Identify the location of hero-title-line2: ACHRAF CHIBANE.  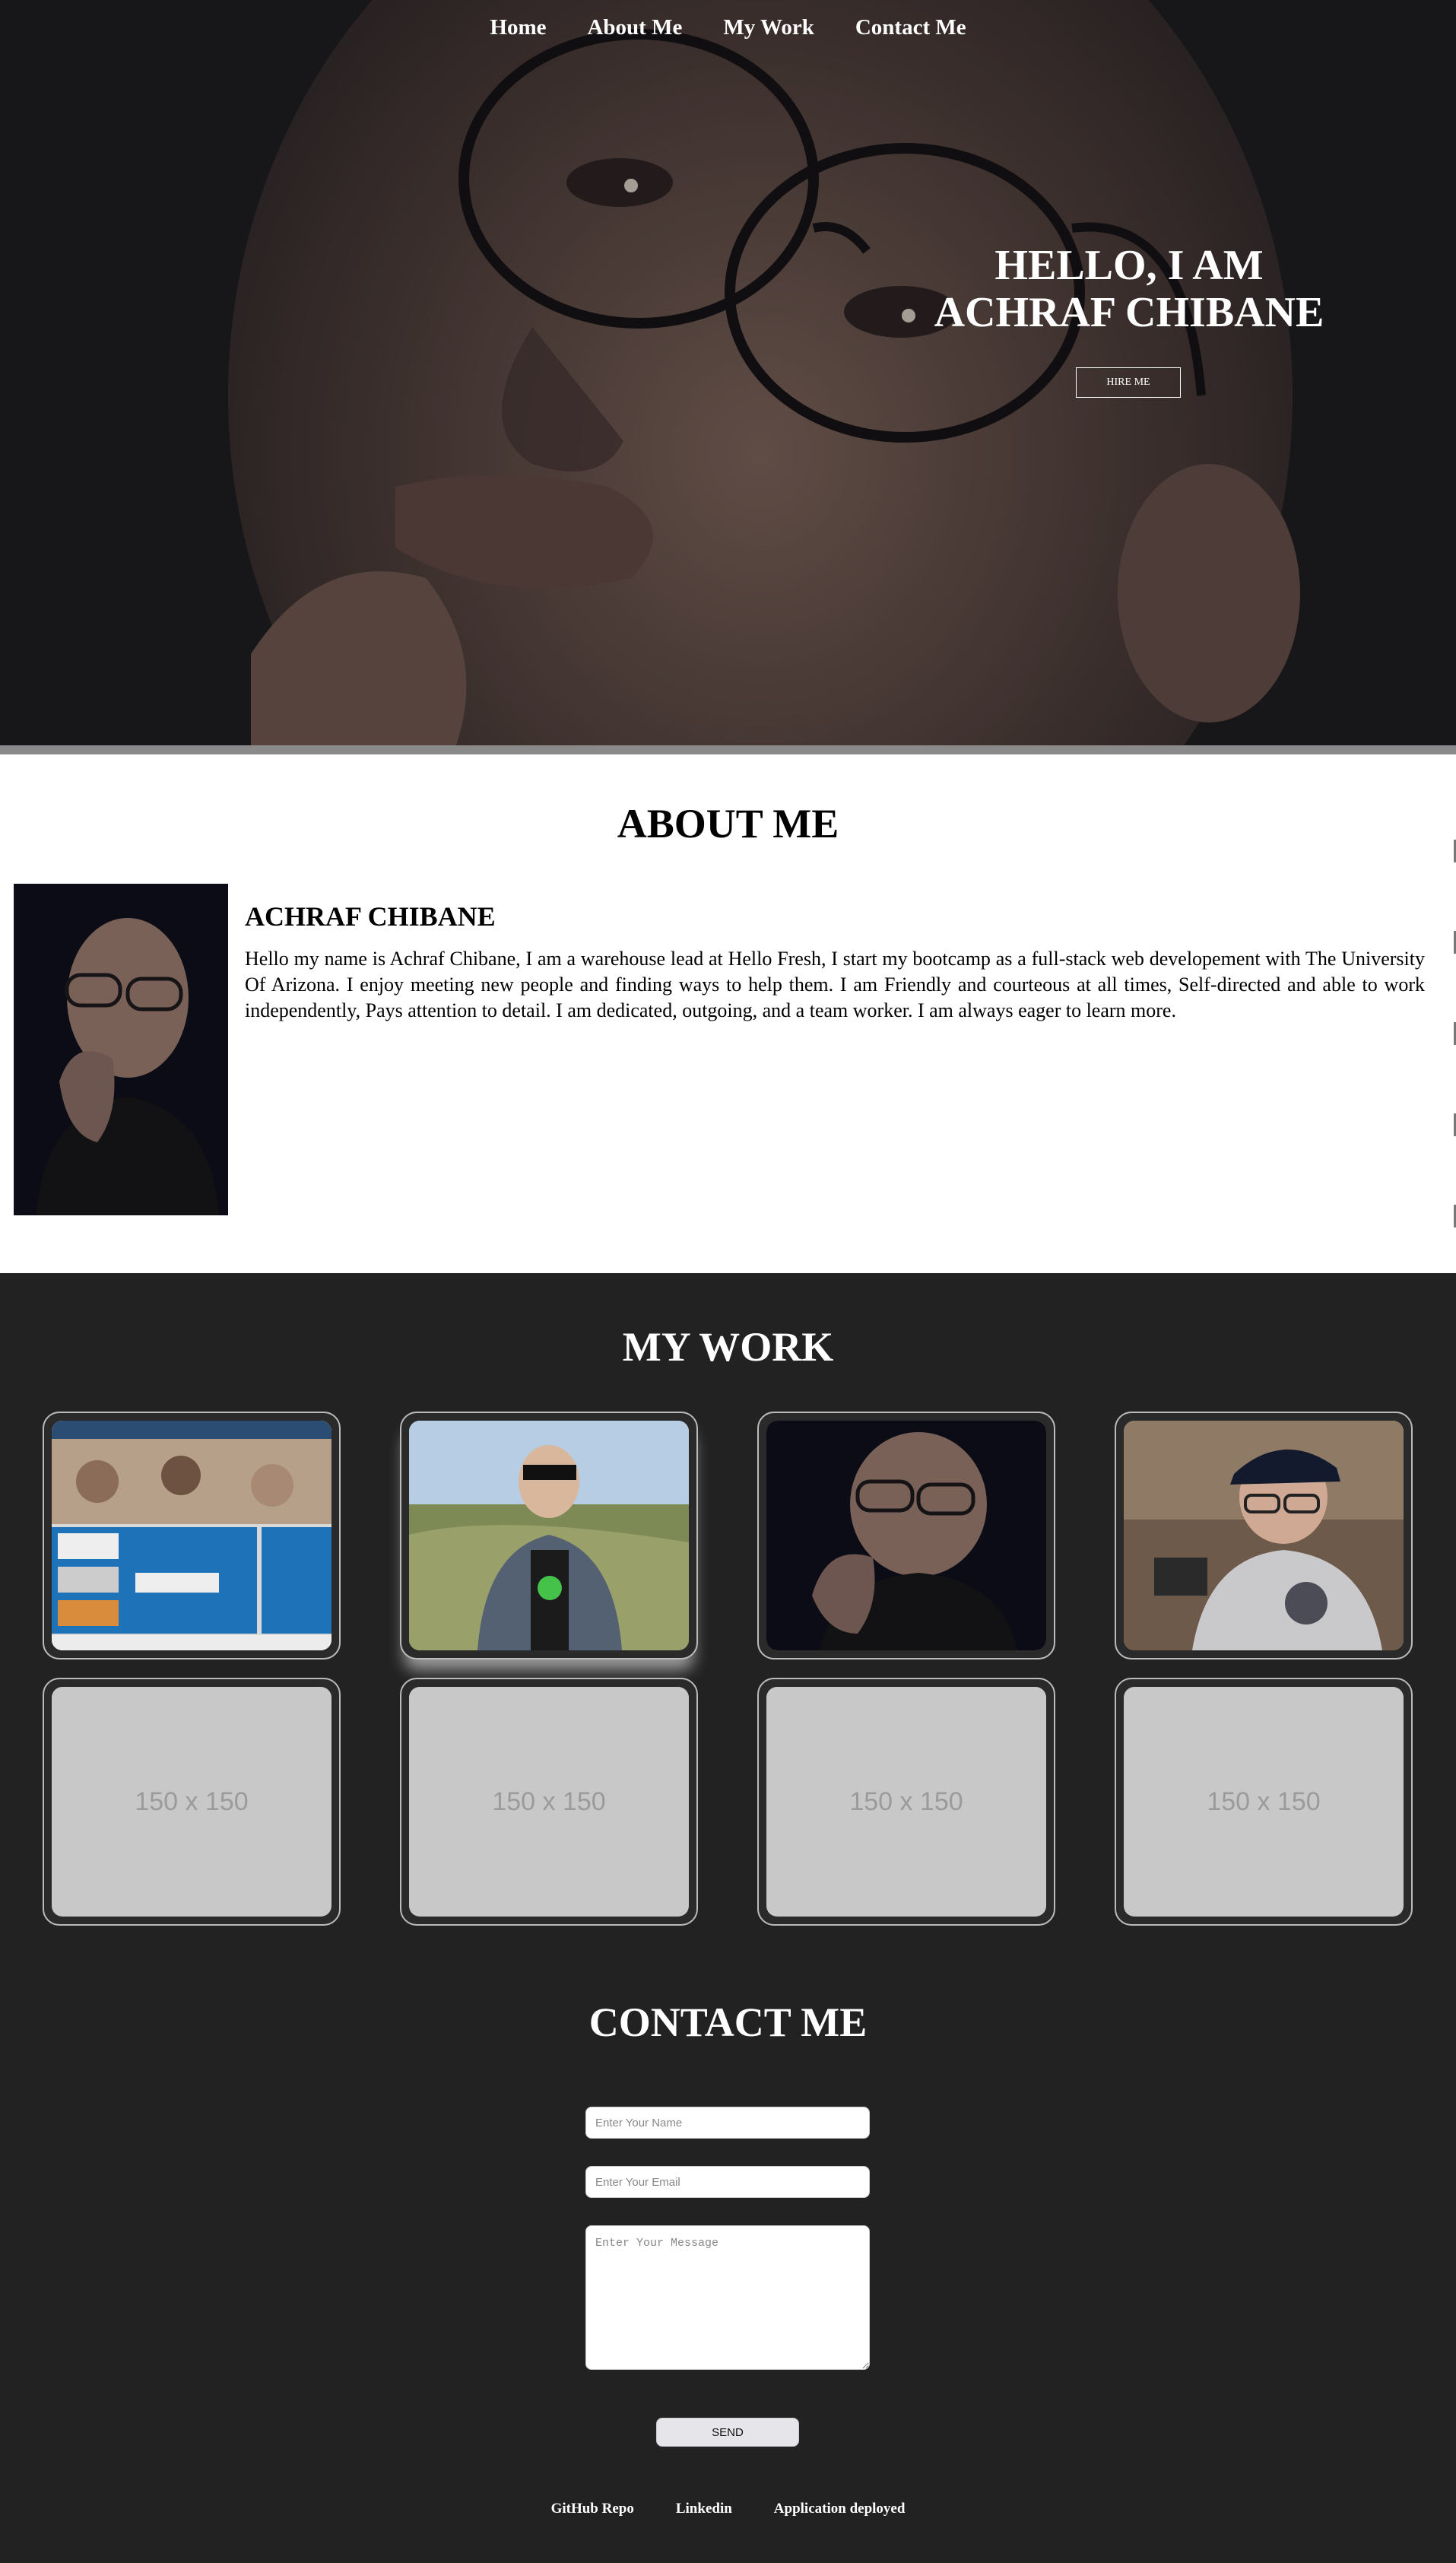
(1129, 312).